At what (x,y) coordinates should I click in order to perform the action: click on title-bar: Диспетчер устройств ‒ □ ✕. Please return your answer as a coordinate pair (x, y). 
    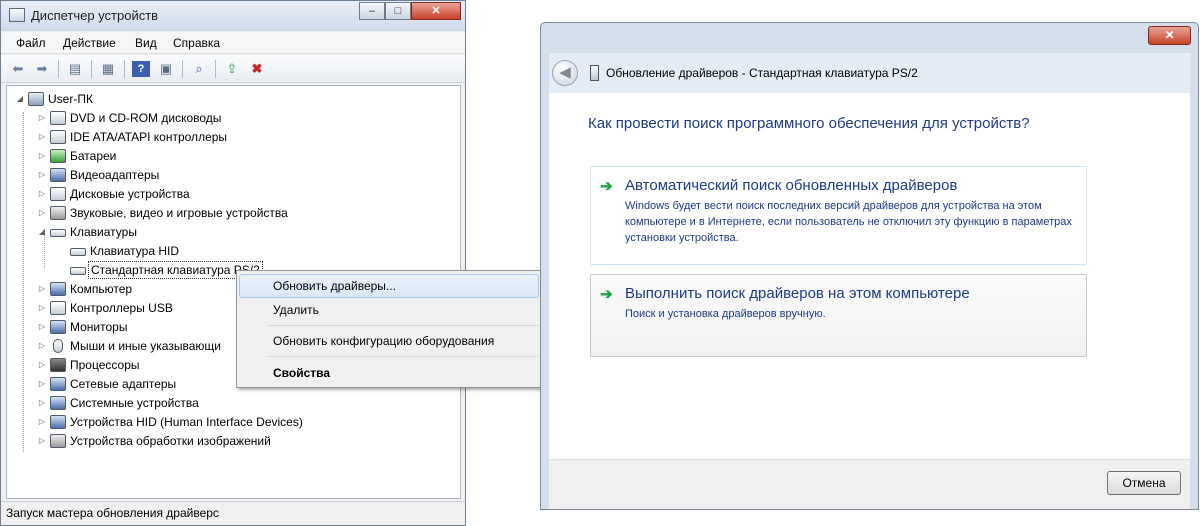
    Looking at the image, I should click on (233, 16).